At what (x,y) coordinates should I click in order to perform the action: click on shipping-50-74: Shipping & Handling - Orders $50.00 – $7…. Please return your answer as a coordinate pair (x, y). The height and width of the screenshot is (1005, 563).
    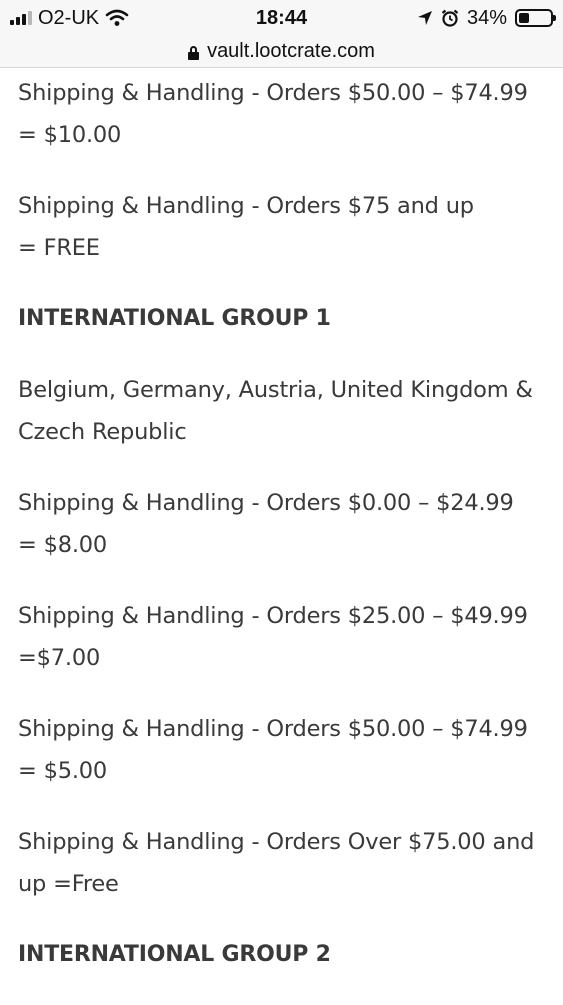
    Looking at the image, I should click on (273, 114).